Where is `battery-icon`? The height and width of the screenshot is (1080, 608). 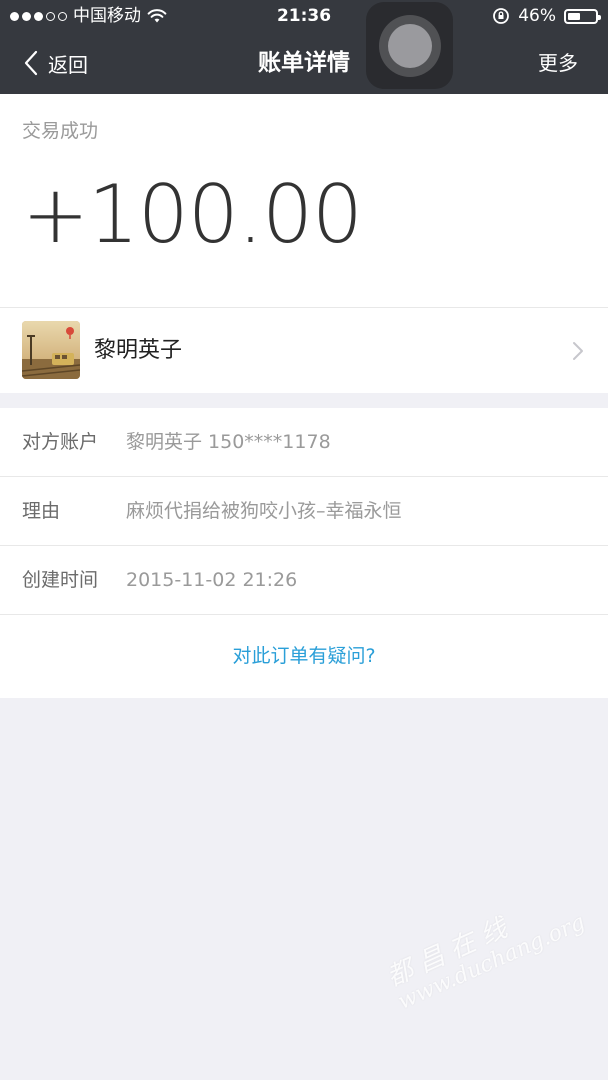 battery-icon is located at coordinates (582, 16).